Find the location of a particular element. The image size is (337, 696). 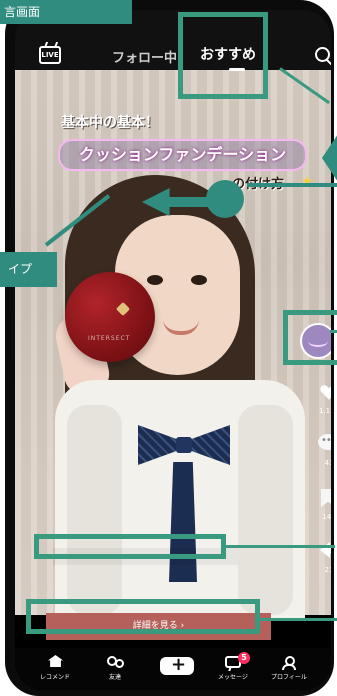

nav-messages-label: メッセージ is located at coordinates (233, 677).